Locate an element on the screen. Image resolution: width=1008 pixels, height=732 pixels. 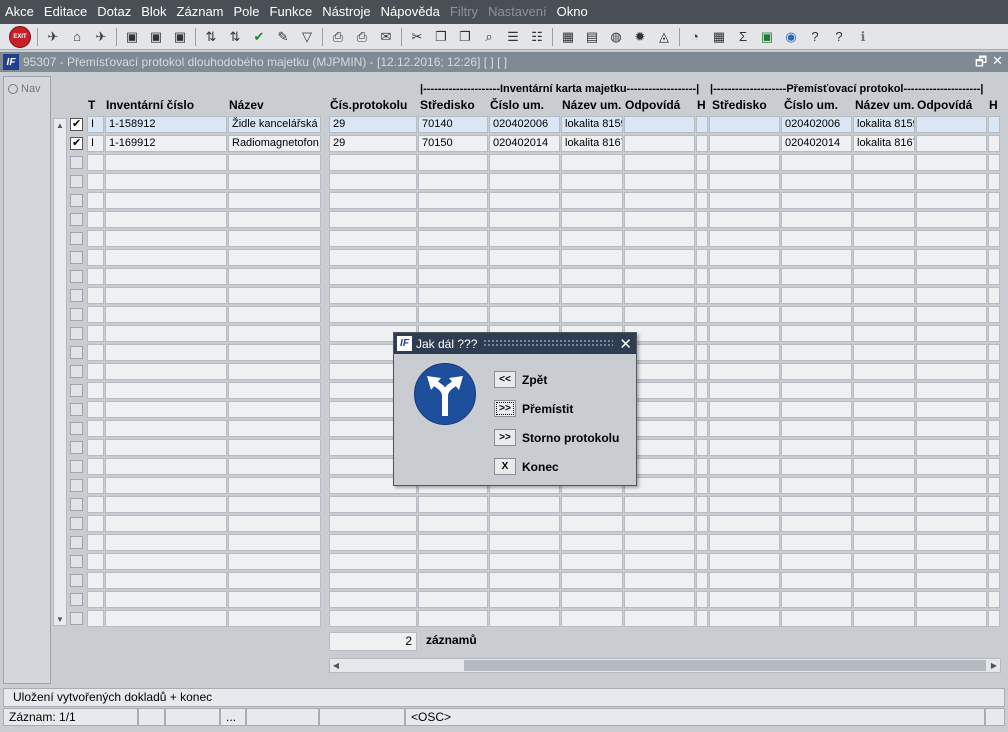
print-setup-icon: ⎙ is located at coordinates (362, 37).